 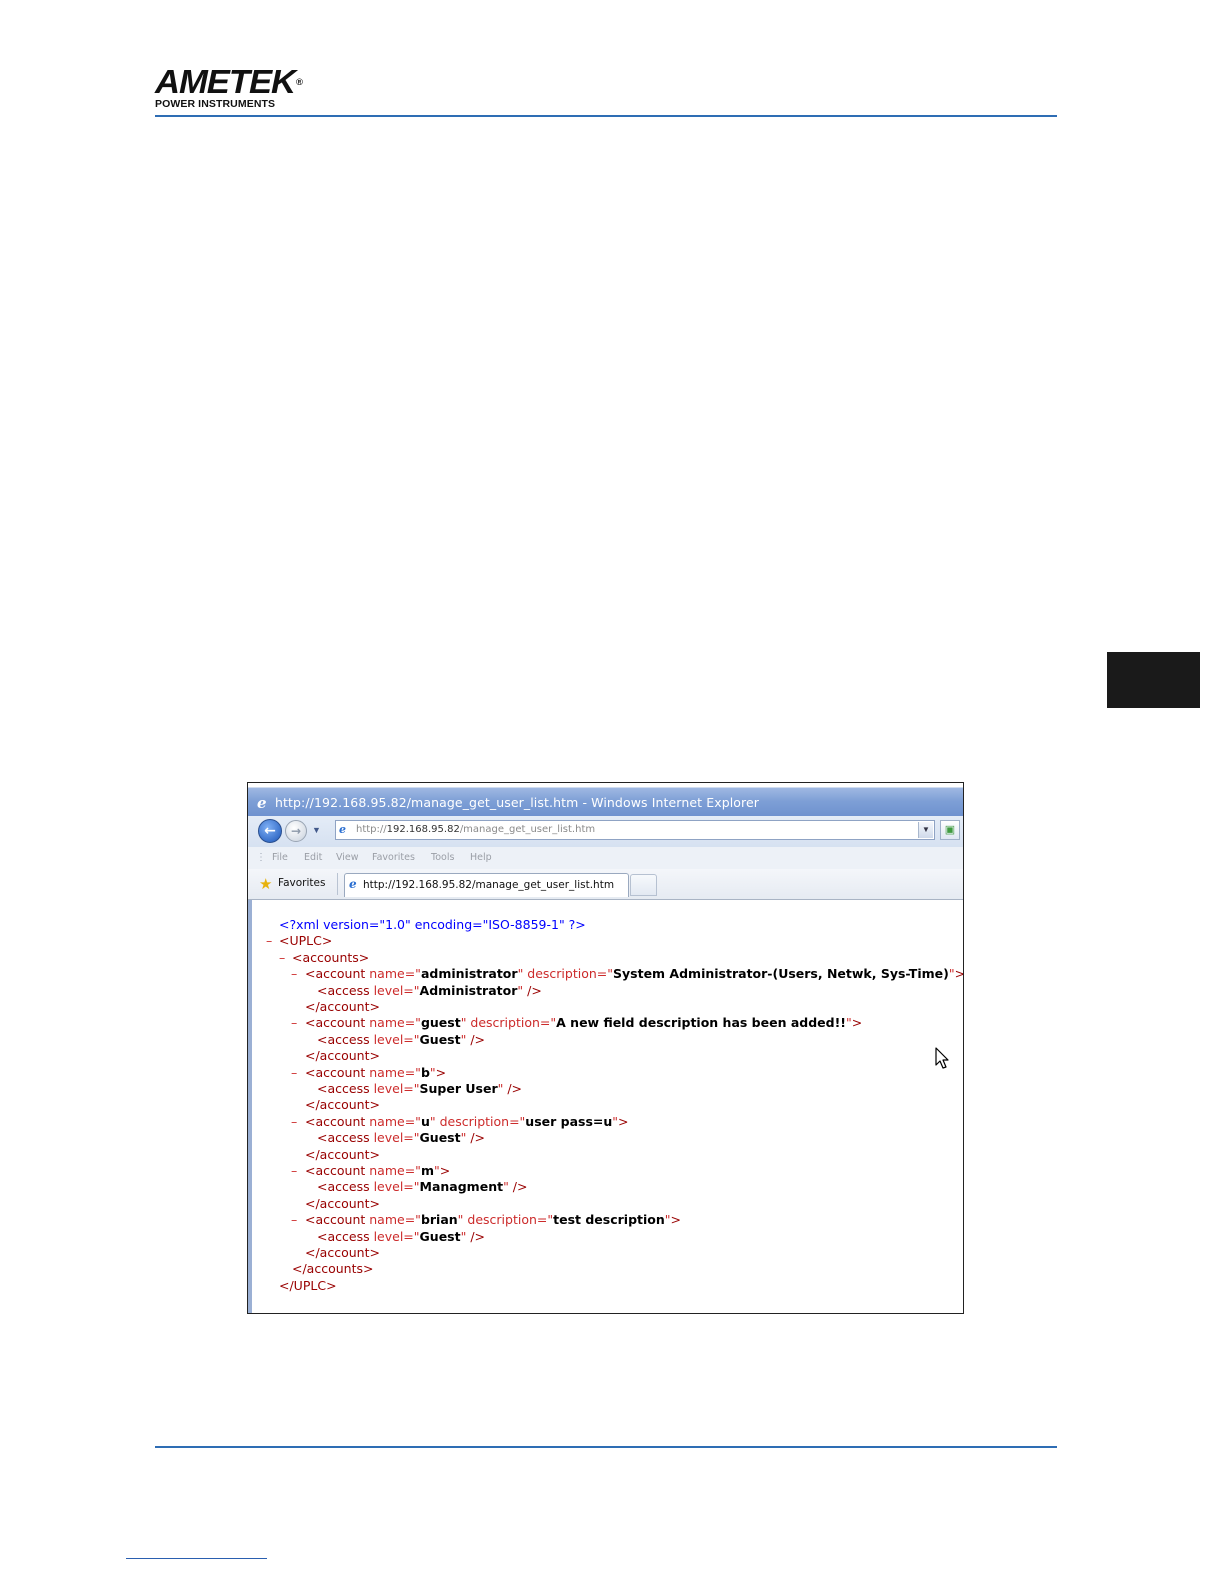 What do you see at coordinates (606, 116) in the screenshot?
I see `header-rule` at bounding box center [606, 116].